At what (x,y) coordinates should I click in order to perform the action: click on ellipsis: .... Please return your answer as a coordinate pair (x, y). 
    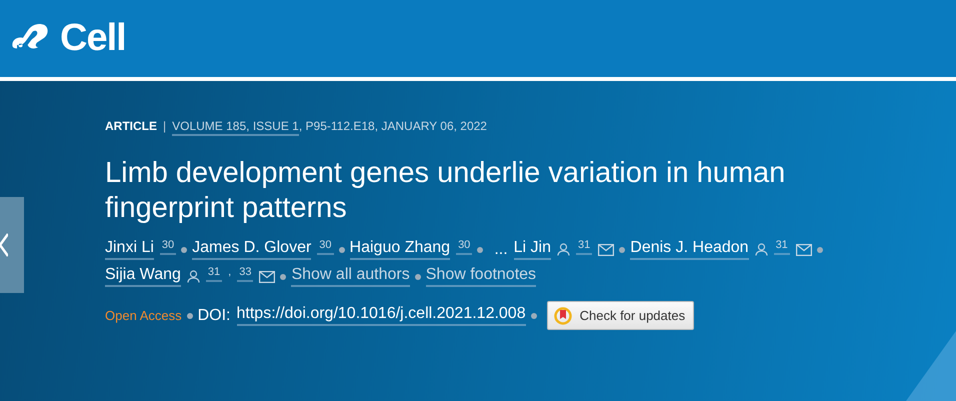
    Looking at the image, I should click on (501, 249).